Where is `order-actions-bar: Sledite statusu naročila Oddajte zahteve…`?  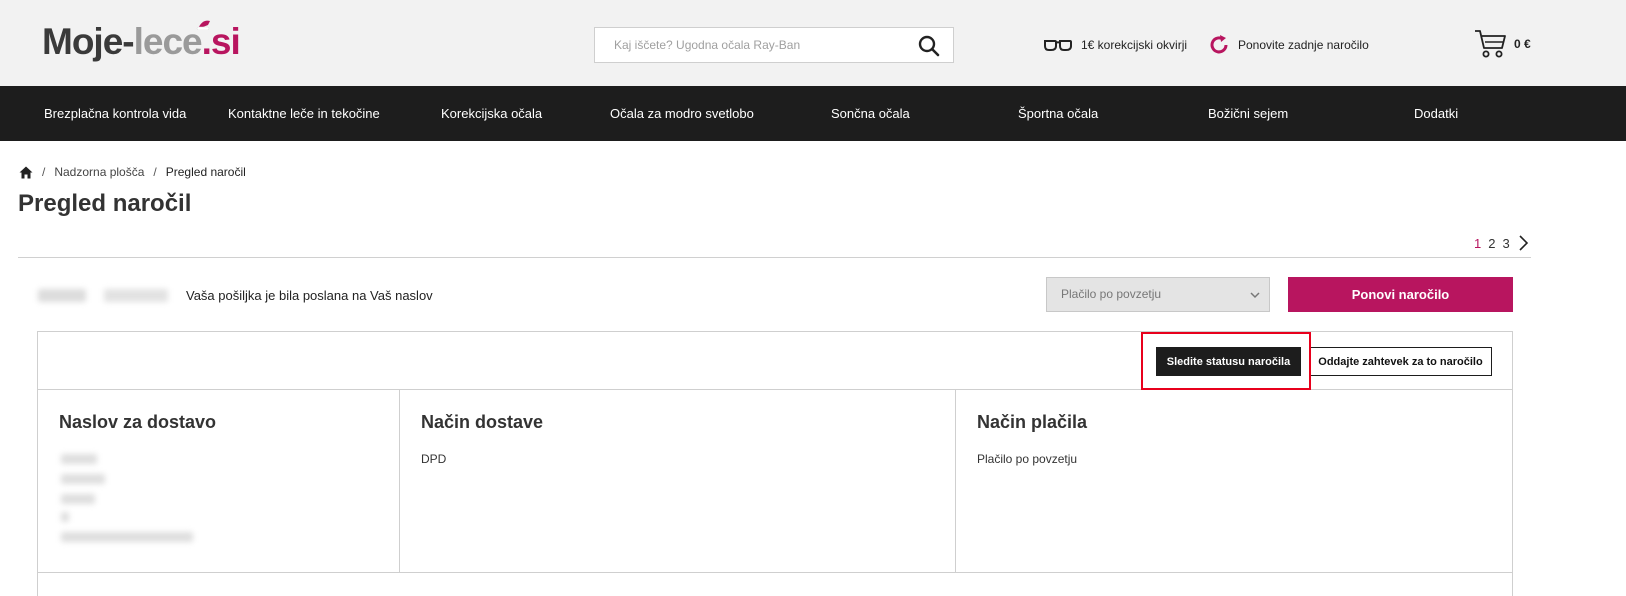
order-actions-bar: Sledite statusu naročila Oddajte zahteve… is located at coordinates (775, 361).